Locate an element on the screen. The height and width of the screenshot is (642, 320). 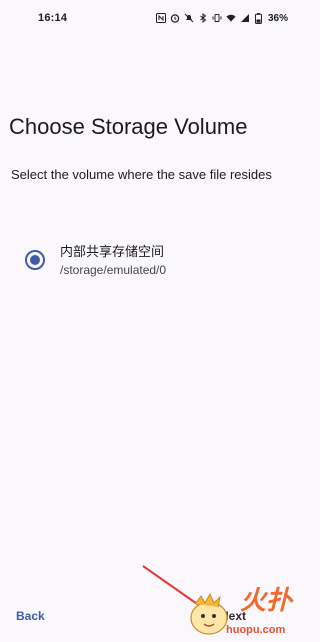
signal-icon is located at coordinates (245, 18).